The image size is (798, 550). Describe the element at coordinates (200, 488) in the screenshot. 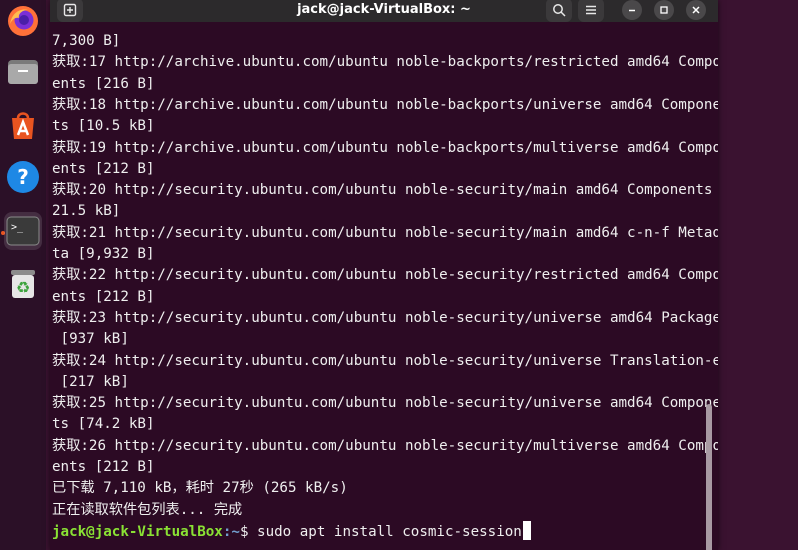

I see `output-line: 已下载 7,110 kB，耗时 27秒 (265 kB/s)` at that location.